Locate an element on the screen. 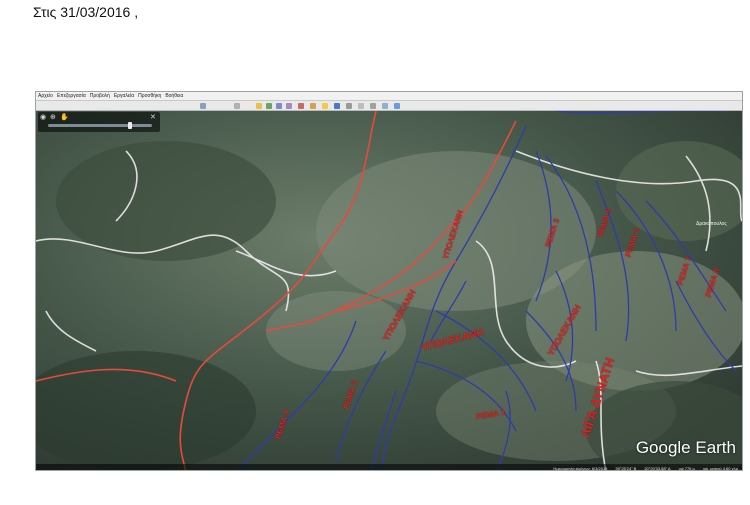 This screenshot has width=750, height=505. ruler-icon is located at coordinates (349, 106).